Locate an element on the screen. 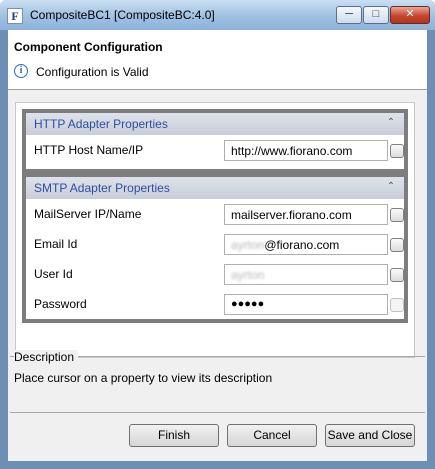  save-and-close-button: Save and Close is located at coordinates (370, 435).